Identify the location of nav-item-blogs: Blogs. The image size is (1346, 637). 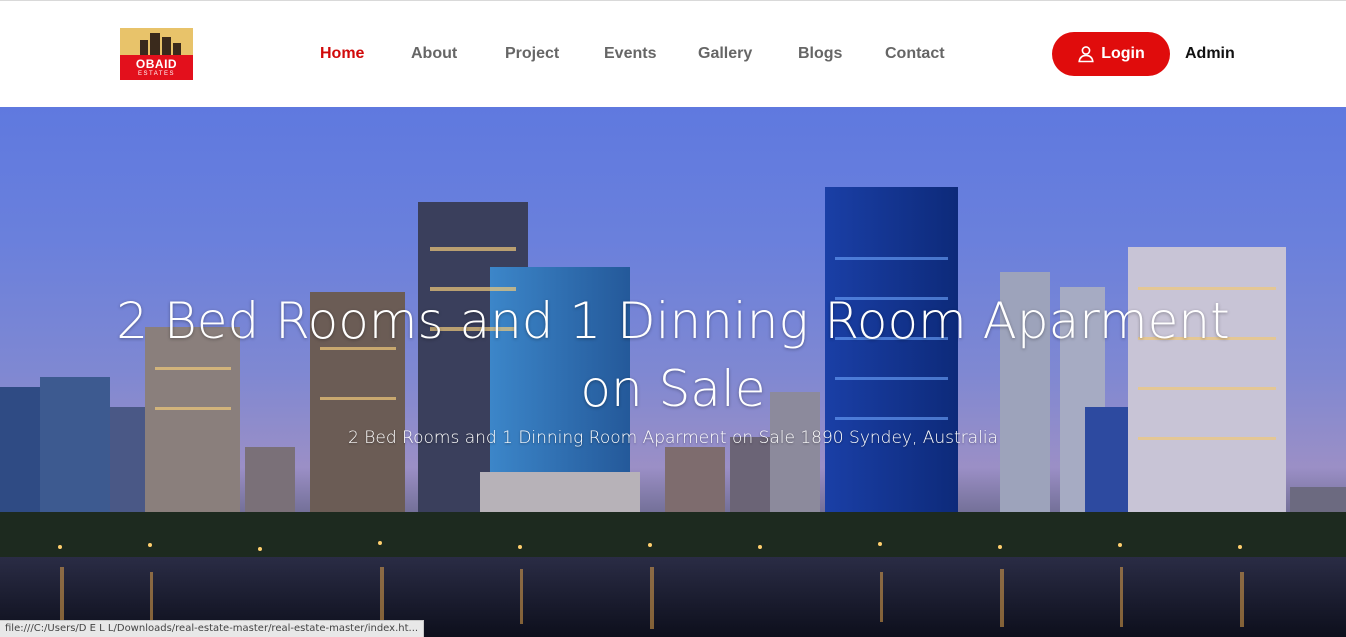
(820, 54).